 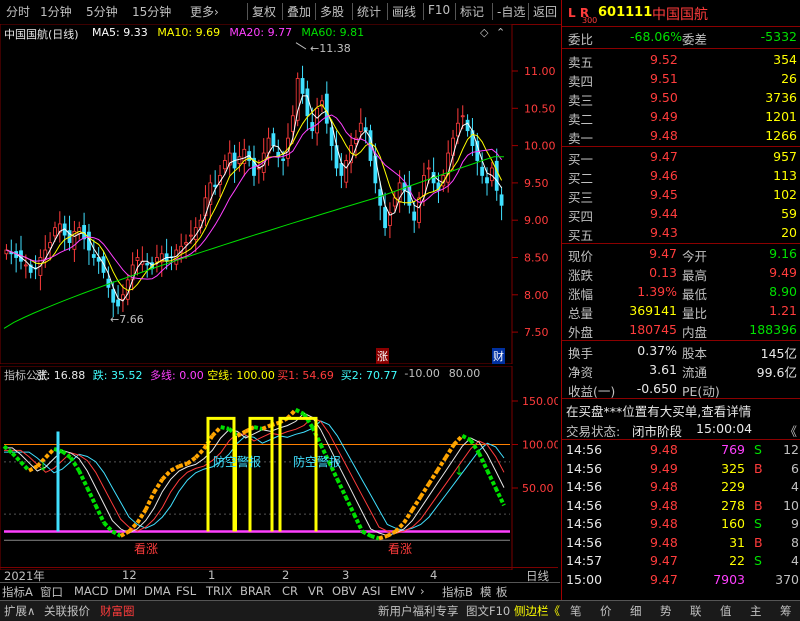 I want to click on toolbar-3: 统计, so click(x=369, y=11).